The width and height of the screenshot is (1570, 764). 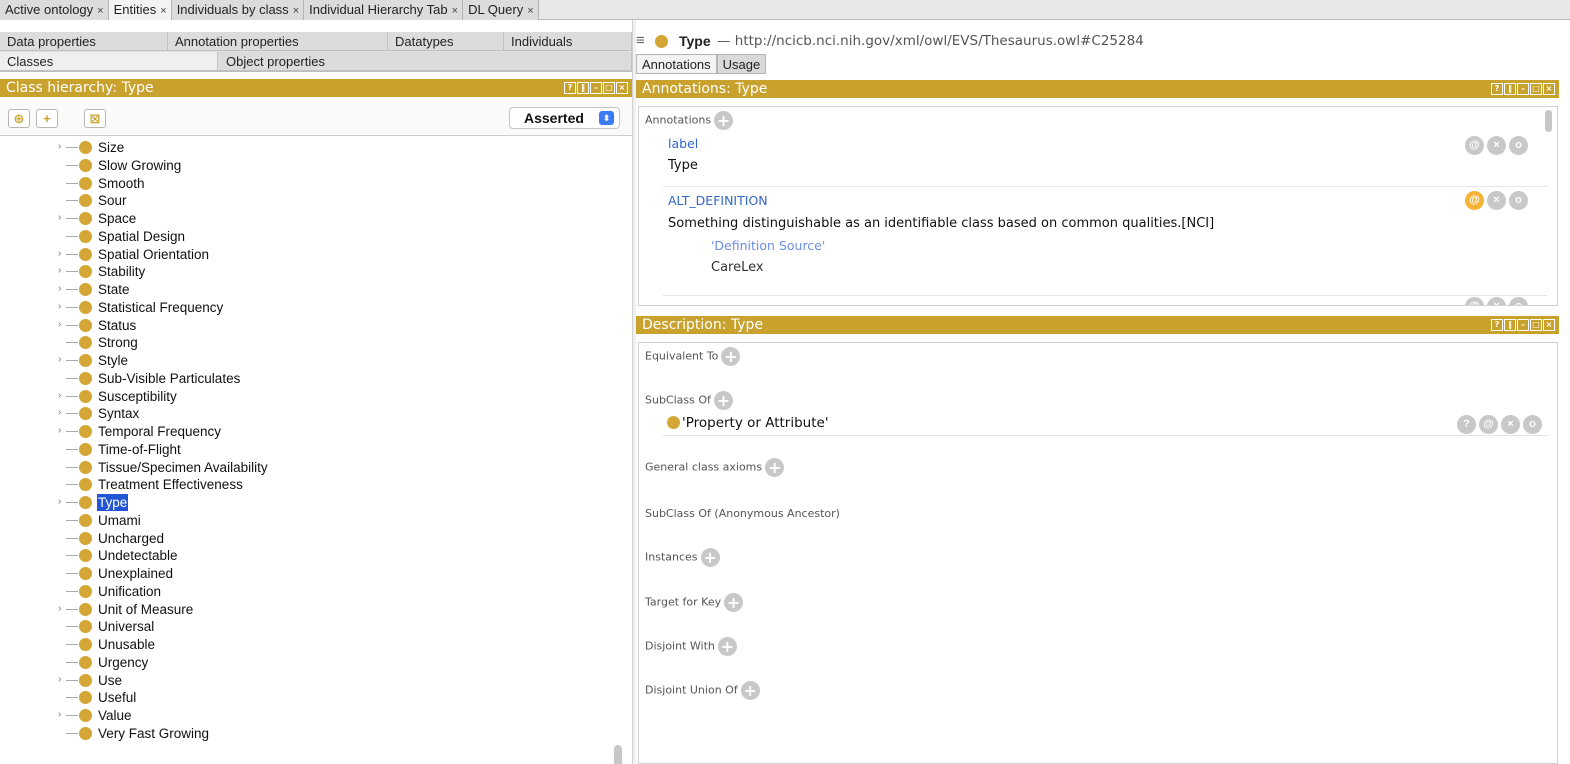 What do you see at coordinates (300, 591) in the screenshot?
I see `tree-node: Unification` at bounding box center [300, 591].